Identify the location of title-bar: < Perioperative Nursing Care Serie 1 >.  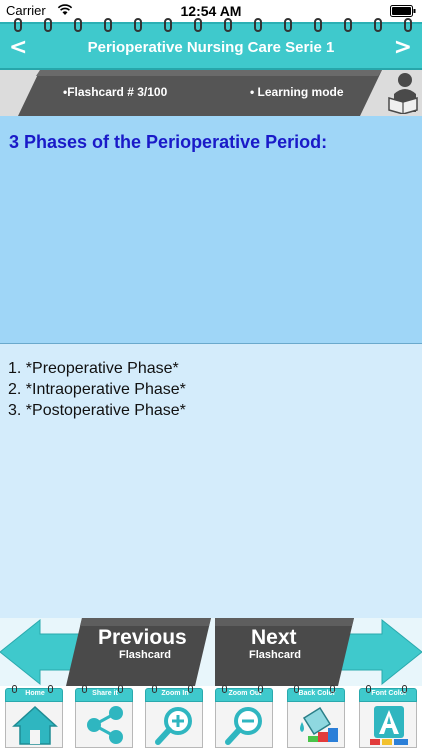
(211, 46).